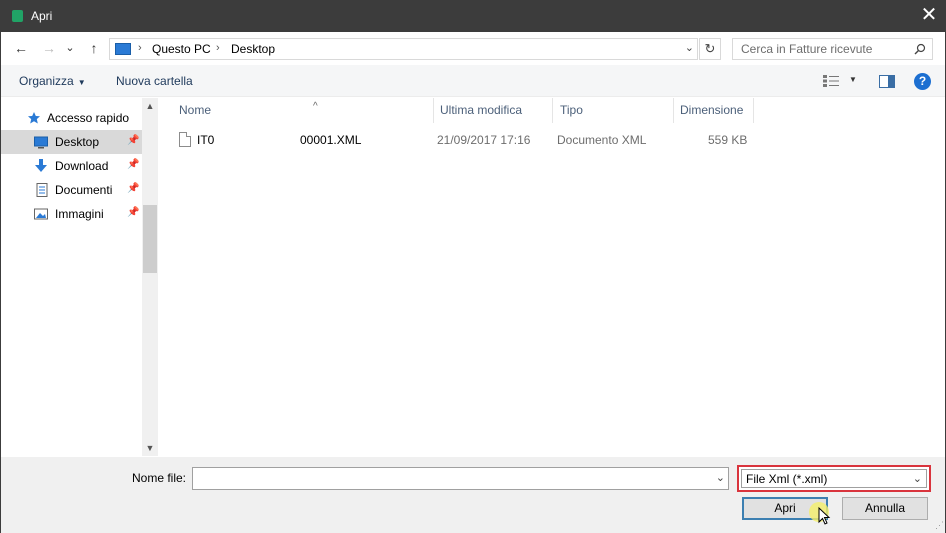 Image resolution: width=946 pixels, height=533 pixels. I want to click on column-header-name: Nome ^, so click(304, 110).